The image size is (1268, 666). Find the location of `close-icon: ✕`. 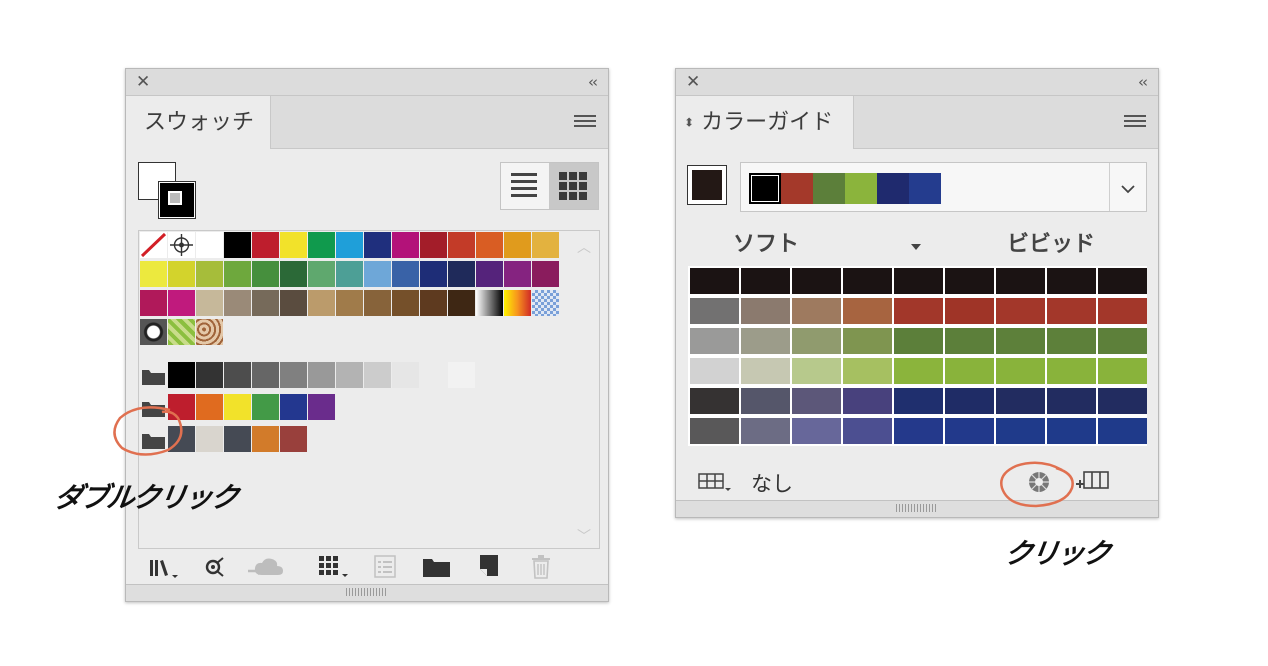

close-icon: ✕ is located at coordinates (143, 82).